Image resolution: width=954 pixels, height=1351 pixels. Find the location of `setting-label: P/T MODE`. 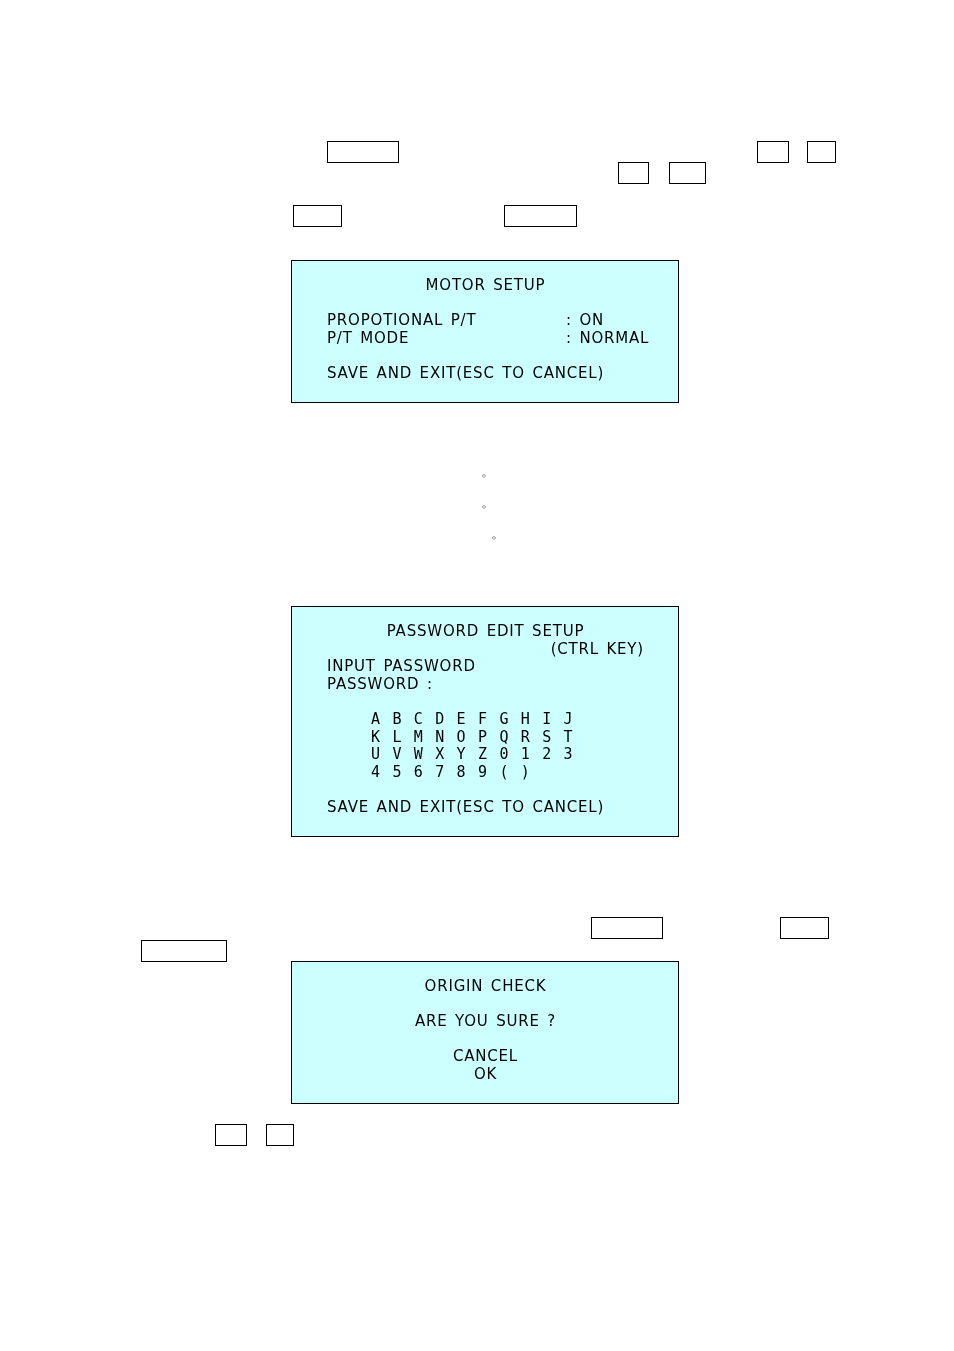

setting-label: P/T MODE is located at coordinates (368, 338).